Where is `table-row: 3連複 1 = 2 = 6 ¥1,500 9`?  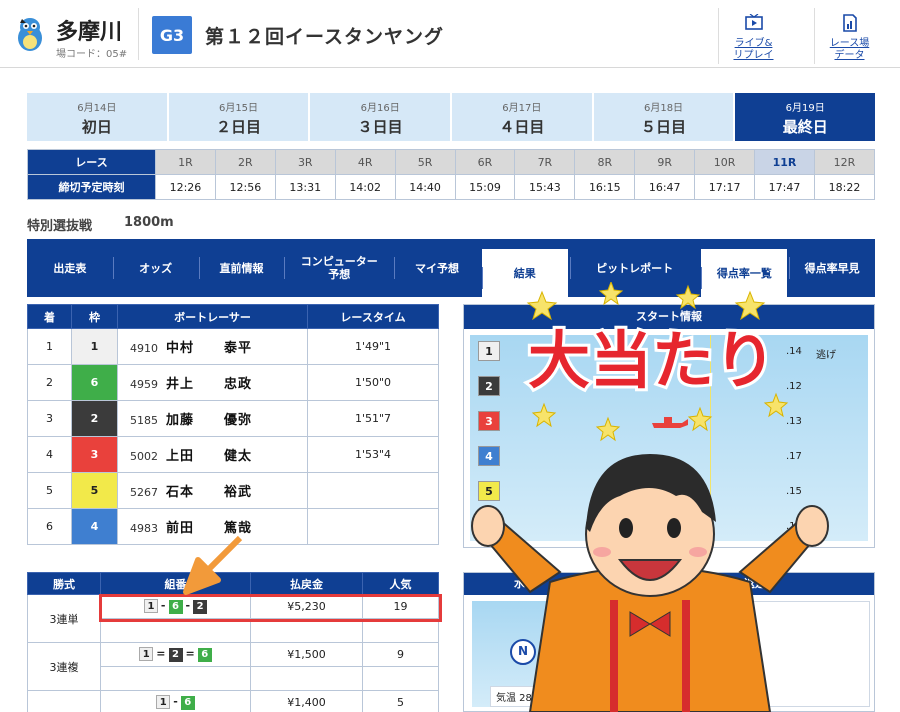
table-row: 3連複 1 = 2 = 6 ¥1,500 9 is located at coordinates (233, 666).